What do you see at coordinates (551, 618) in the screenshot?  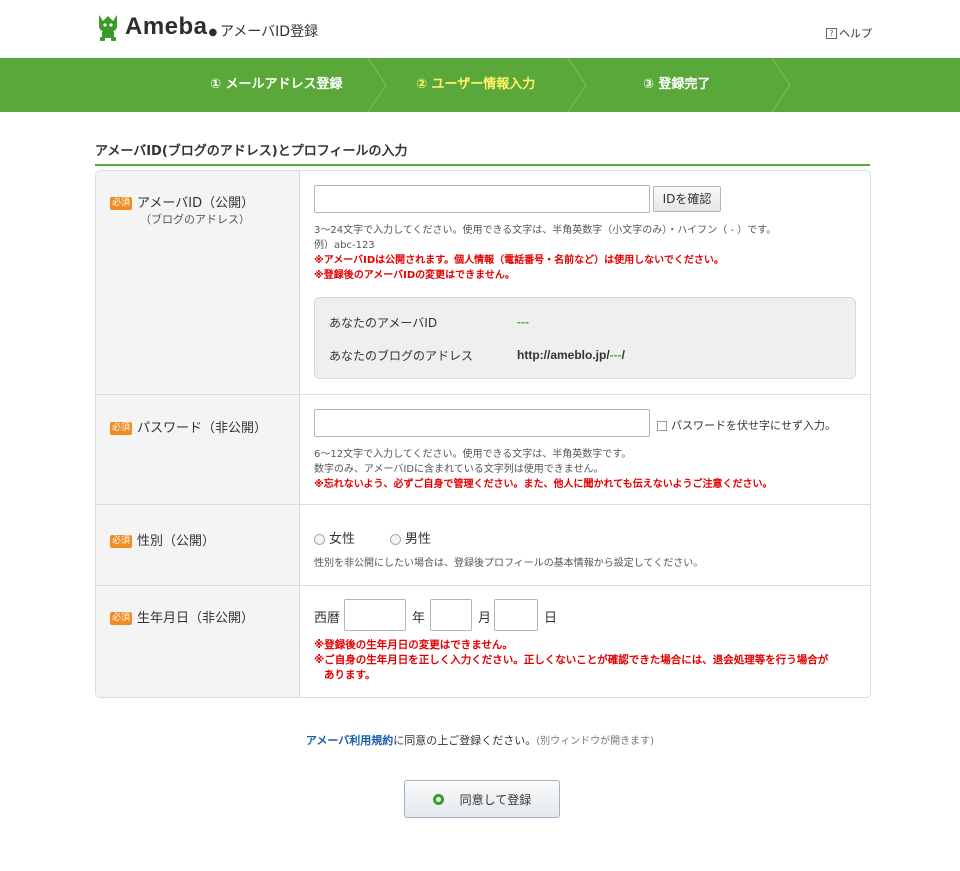 I see `day-unit: 日` at bounding box center [551, 618].